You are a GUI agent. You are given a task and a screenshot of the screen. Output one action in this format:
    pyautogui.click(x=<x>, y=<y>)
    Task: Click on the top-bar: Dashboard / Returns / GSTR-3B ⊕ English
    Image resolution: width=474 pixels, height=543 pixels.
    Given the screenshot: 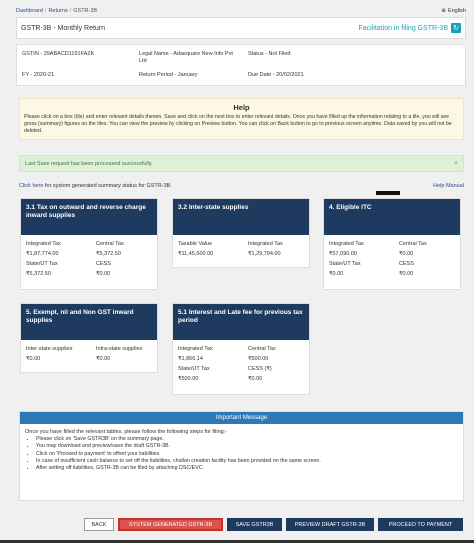 What is the action you would take?
    pyautogui.click(x=241, y=11)
    